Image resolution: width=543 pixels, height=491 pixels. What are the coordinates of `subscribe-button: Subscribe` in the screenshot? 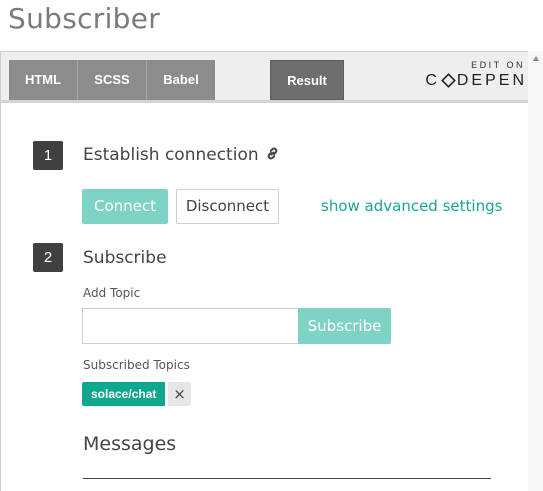 It's located at (344, 326).